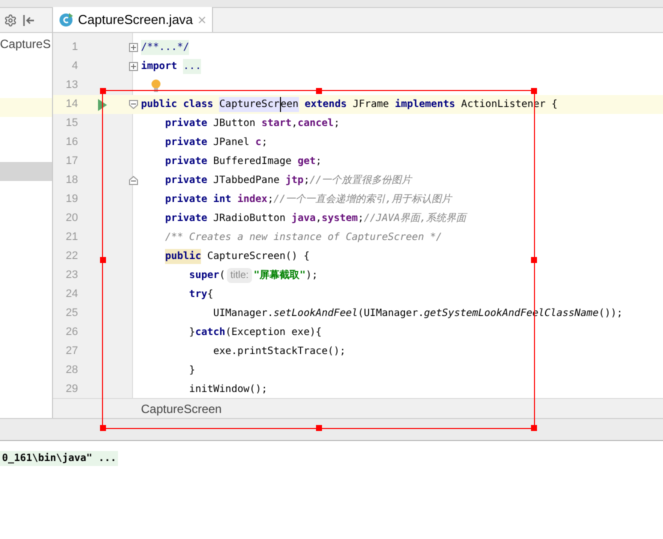 This screenshot has height=539, width=663. What do you see at coordinates (303, 238) in the screenshot?
I see `code-token: /** Creates a new instance of CaptureScreen */` at bounding box center [303, 238].